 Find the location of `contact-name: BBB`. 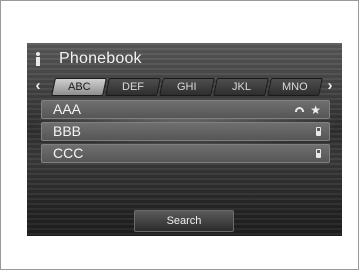

contact-name: BBB is located at coordinates (67, 131).